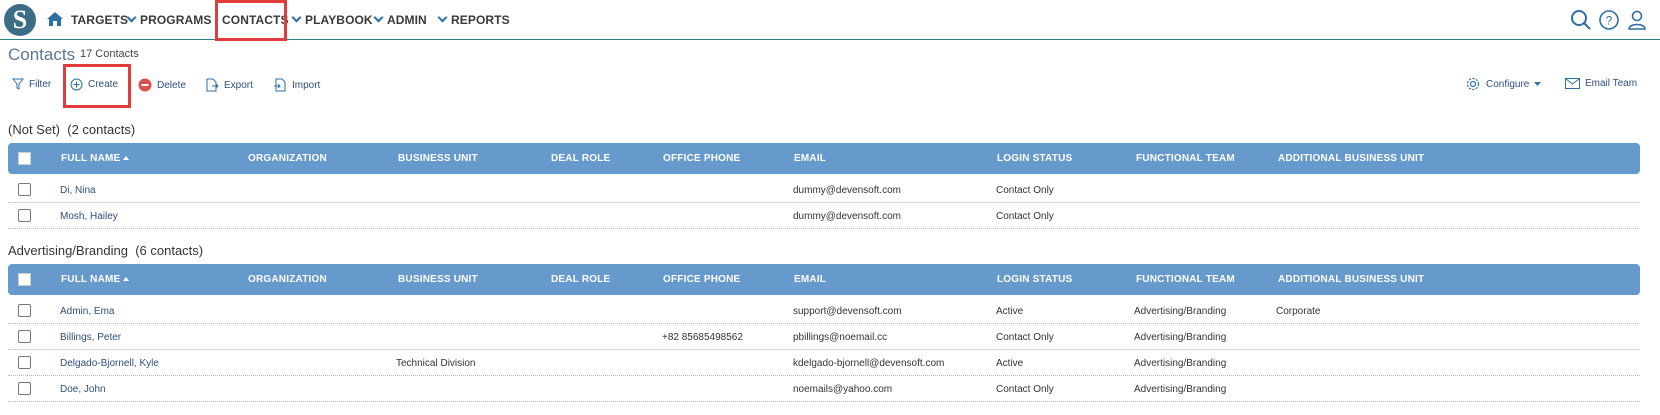  What do you see at coordinates (109, 54) in the screenshot?
I see `contact-count: 17 Contacts` at bounding box center [109, 54].